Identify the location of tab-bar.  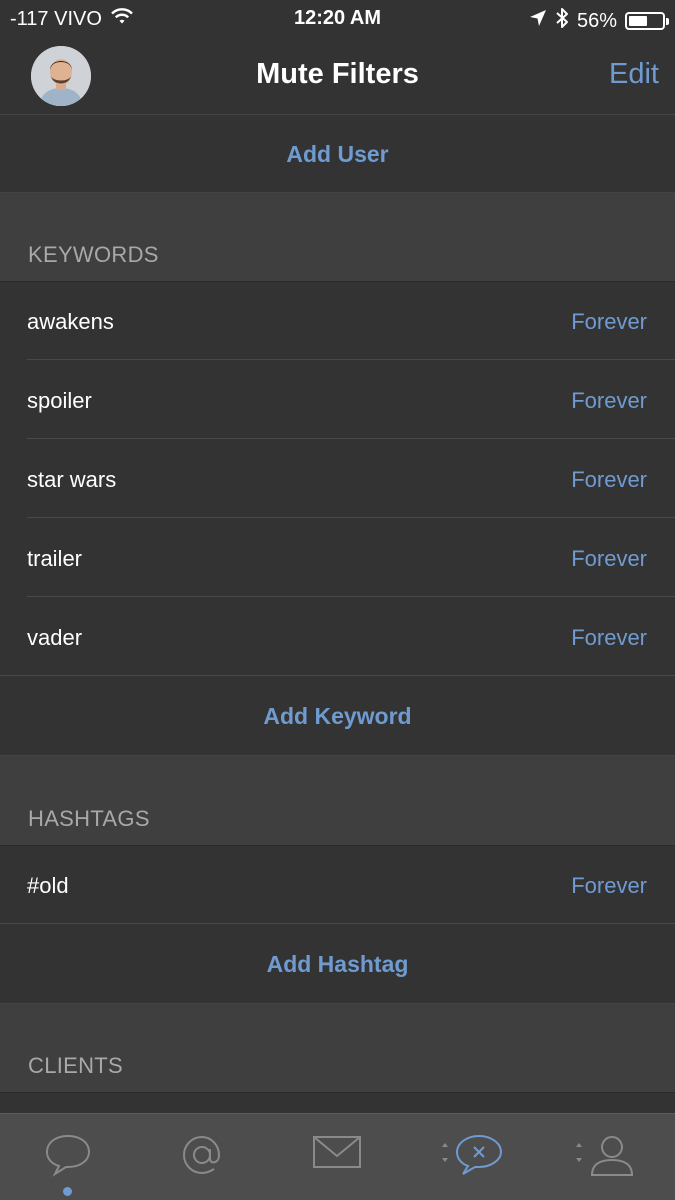
(337, 1156).